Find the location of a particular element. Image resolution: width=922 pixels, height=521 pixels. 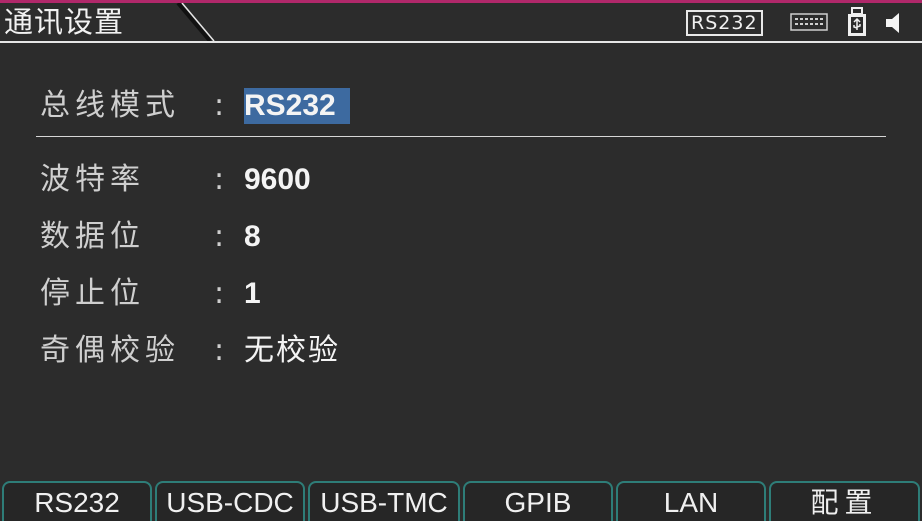

usb-icon is located at coordinates (857, 21).